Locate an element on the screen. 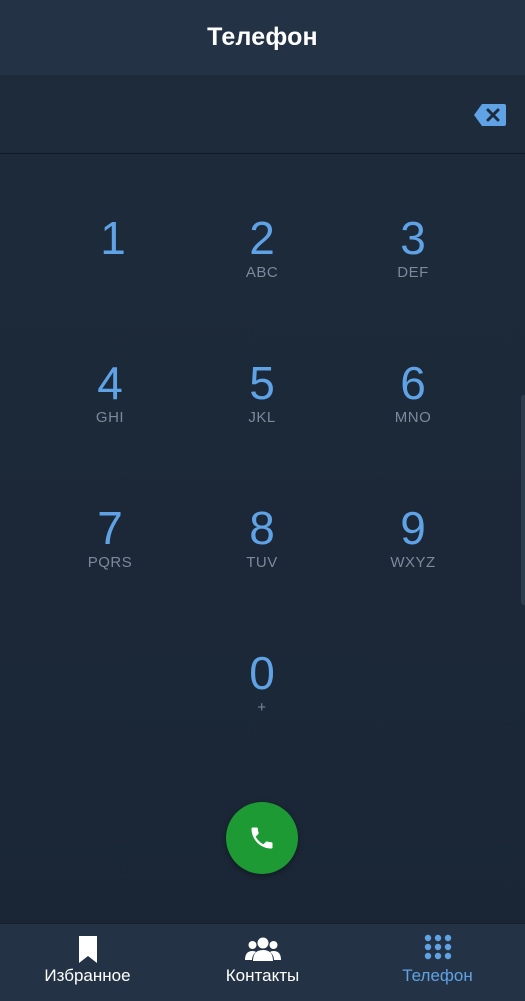 The width and height of the screenshot is (525, 1001). number-bar is located at coordinates (262, 114).